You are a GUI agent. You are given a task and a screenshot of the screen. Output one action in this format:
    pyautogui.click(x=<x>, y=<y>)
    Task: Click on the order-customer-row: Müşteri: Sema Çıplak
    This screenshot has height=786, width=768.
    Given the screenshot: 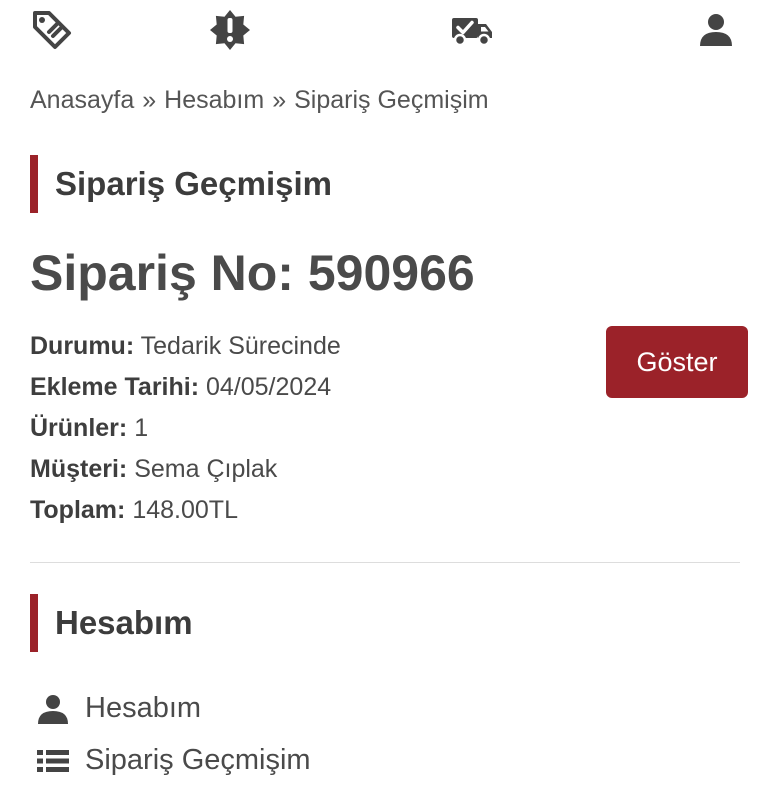 What is the action you would take?
    pyautogui.click(x=185, y=469)
    